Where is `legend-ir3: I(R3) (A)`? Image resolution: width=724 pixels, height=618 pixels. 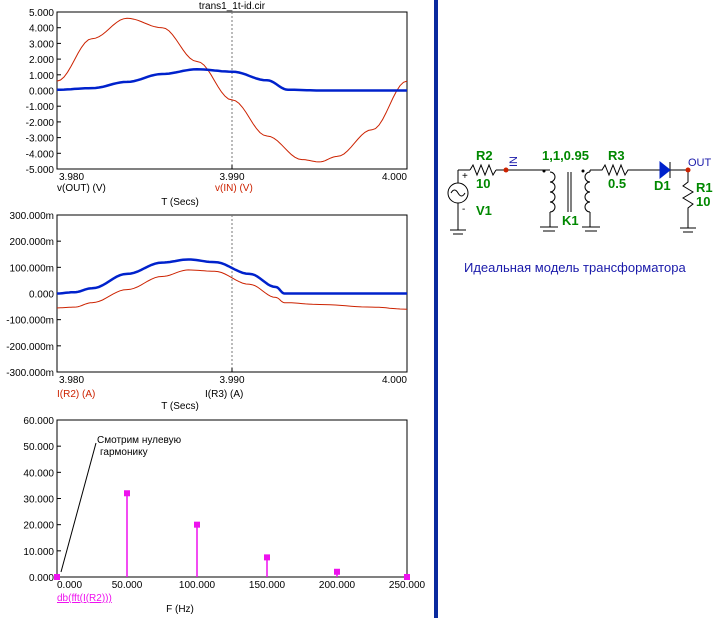
legend-ir3: I(R3) (A) is located at coordinates (224, 394).